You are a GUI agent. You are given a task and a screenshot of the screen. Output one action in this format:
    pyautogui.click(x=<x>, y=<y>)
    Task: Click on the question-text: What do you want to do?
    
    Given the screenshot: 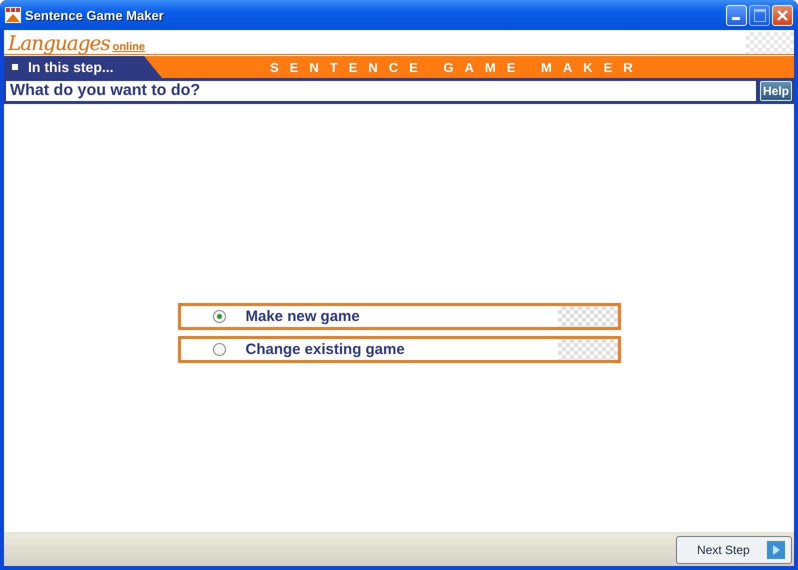 What is the action you would take?
    pyautogui.click(x=105, y=91)
    